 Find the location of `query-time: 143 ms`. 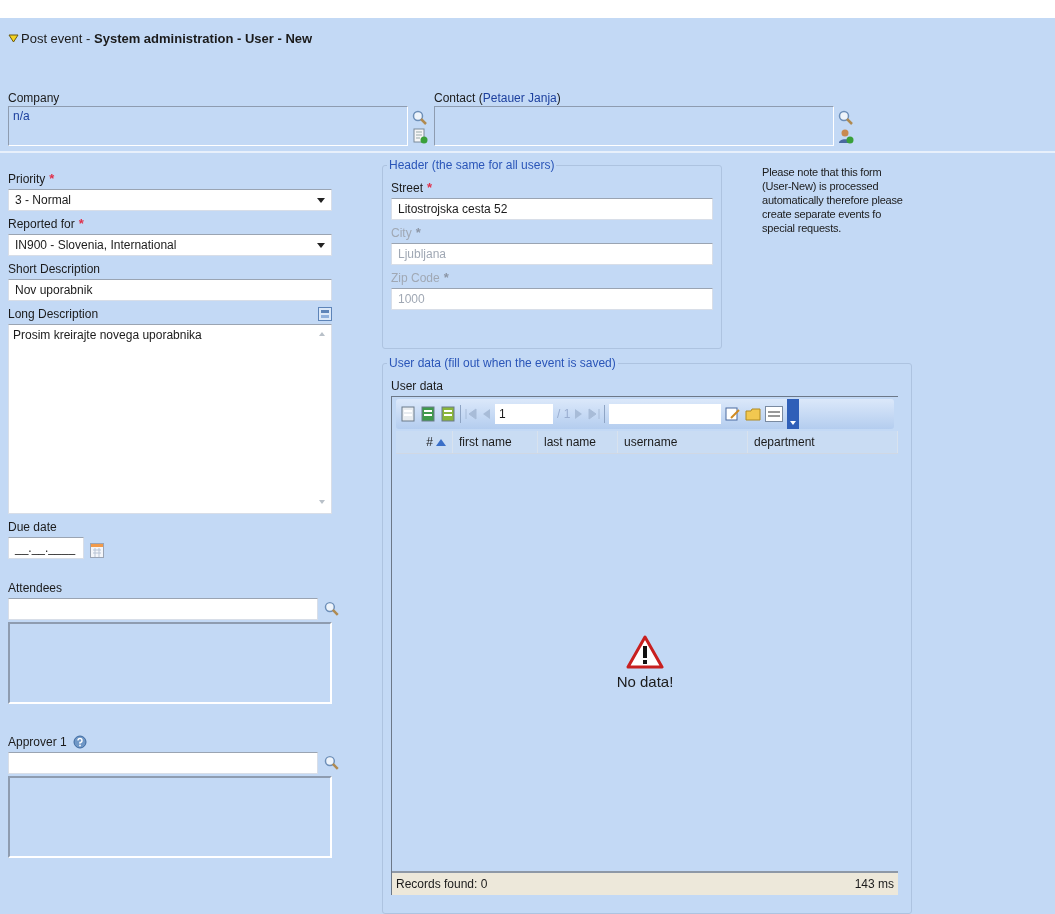

query-time: 143 ms is located at coordinates (874, 884).